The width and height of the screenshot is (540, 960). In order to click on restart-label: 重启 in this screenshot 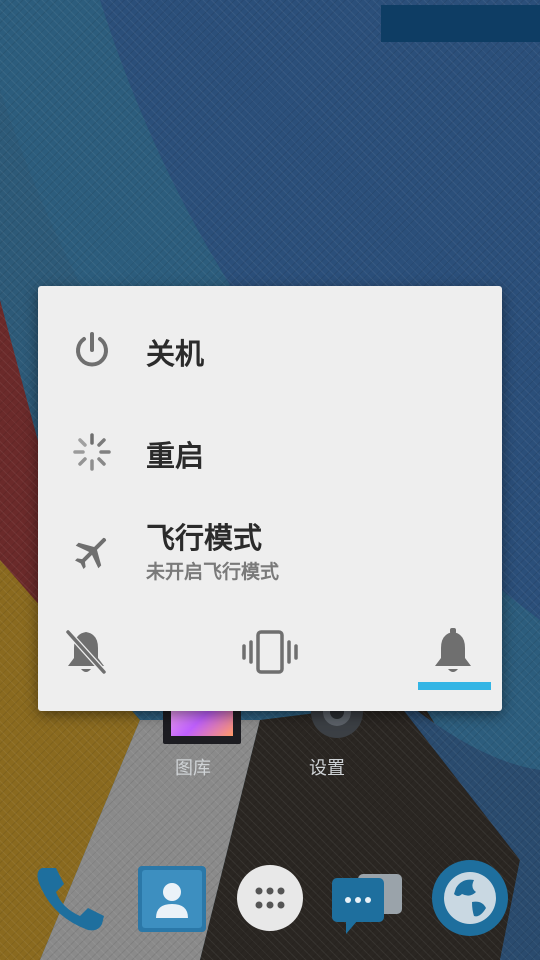, I will do `click(175, 456)`.